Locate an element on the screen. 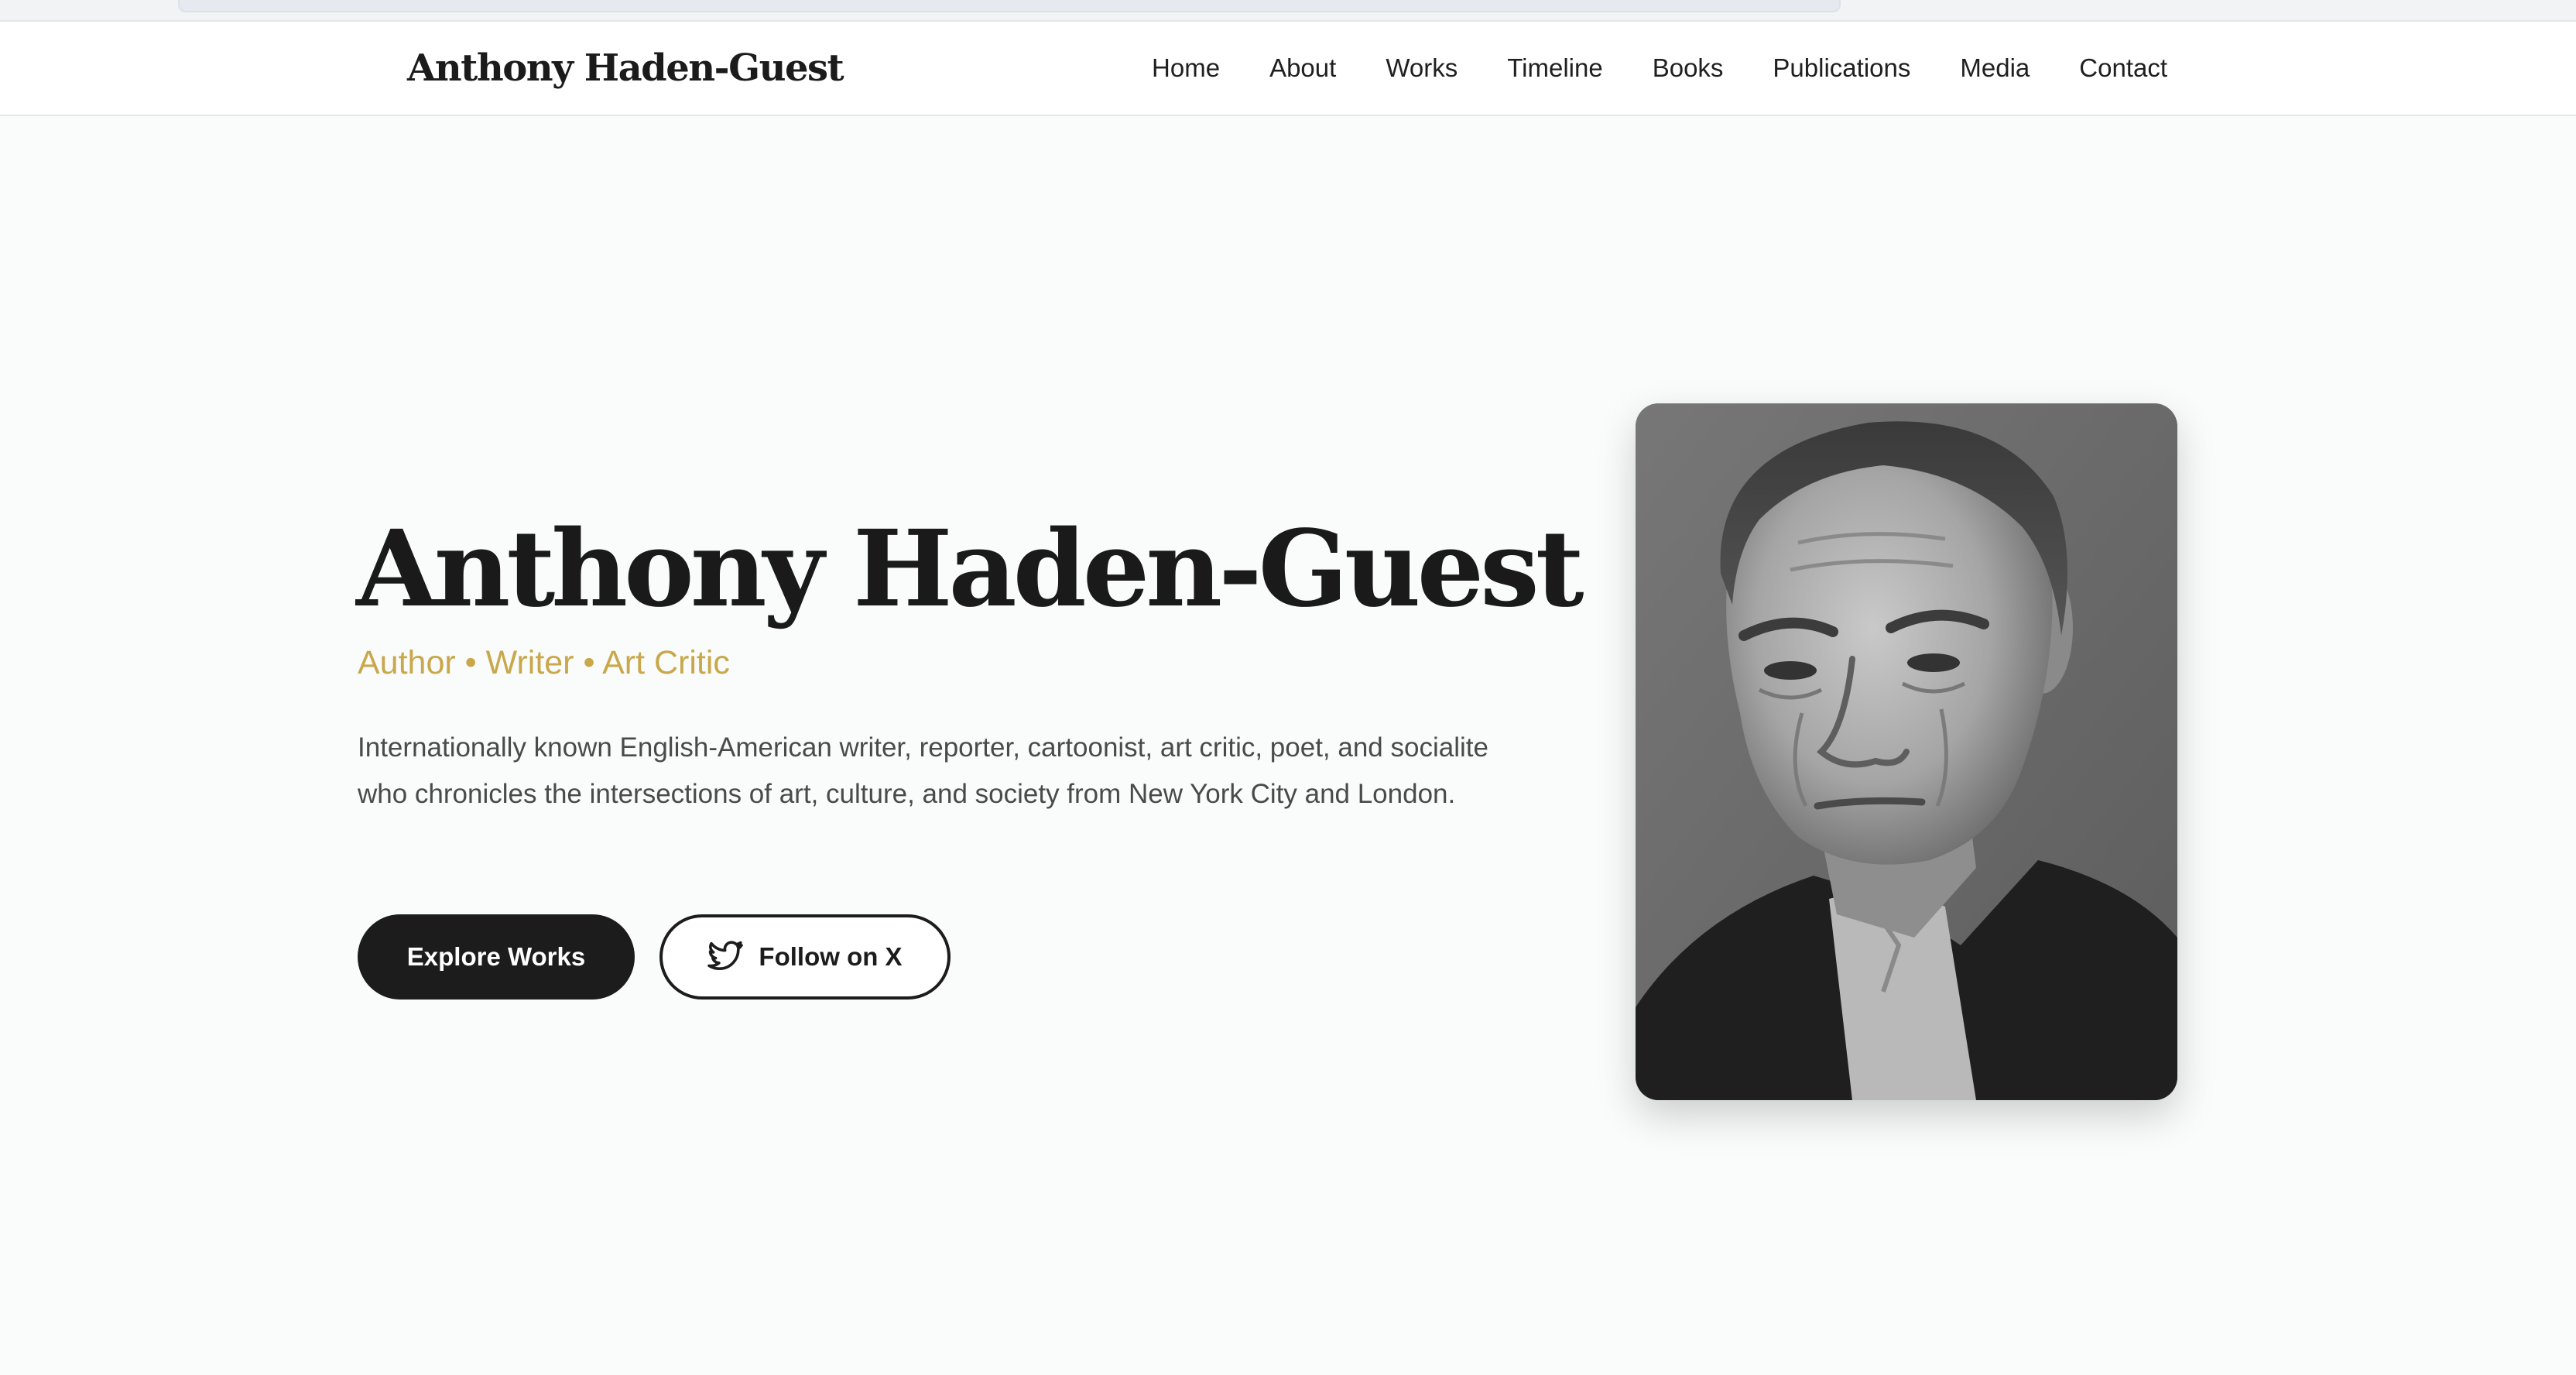 The image size is (2576, 1375). nav-media: Media is located at coordinates (1995, 68).